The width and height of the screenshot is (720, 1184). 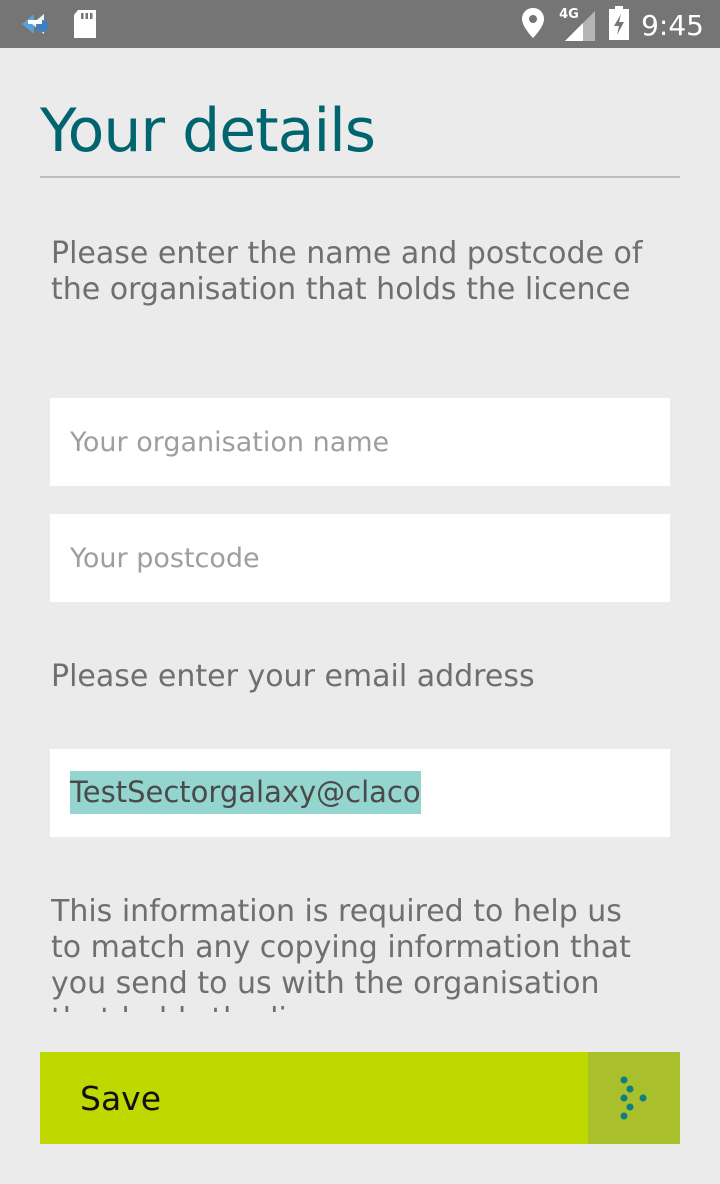 What do you see at coordinates (121, 1098) in the screenshot?
I see `save-button-label: Save` at bounding box center [121, 1098].